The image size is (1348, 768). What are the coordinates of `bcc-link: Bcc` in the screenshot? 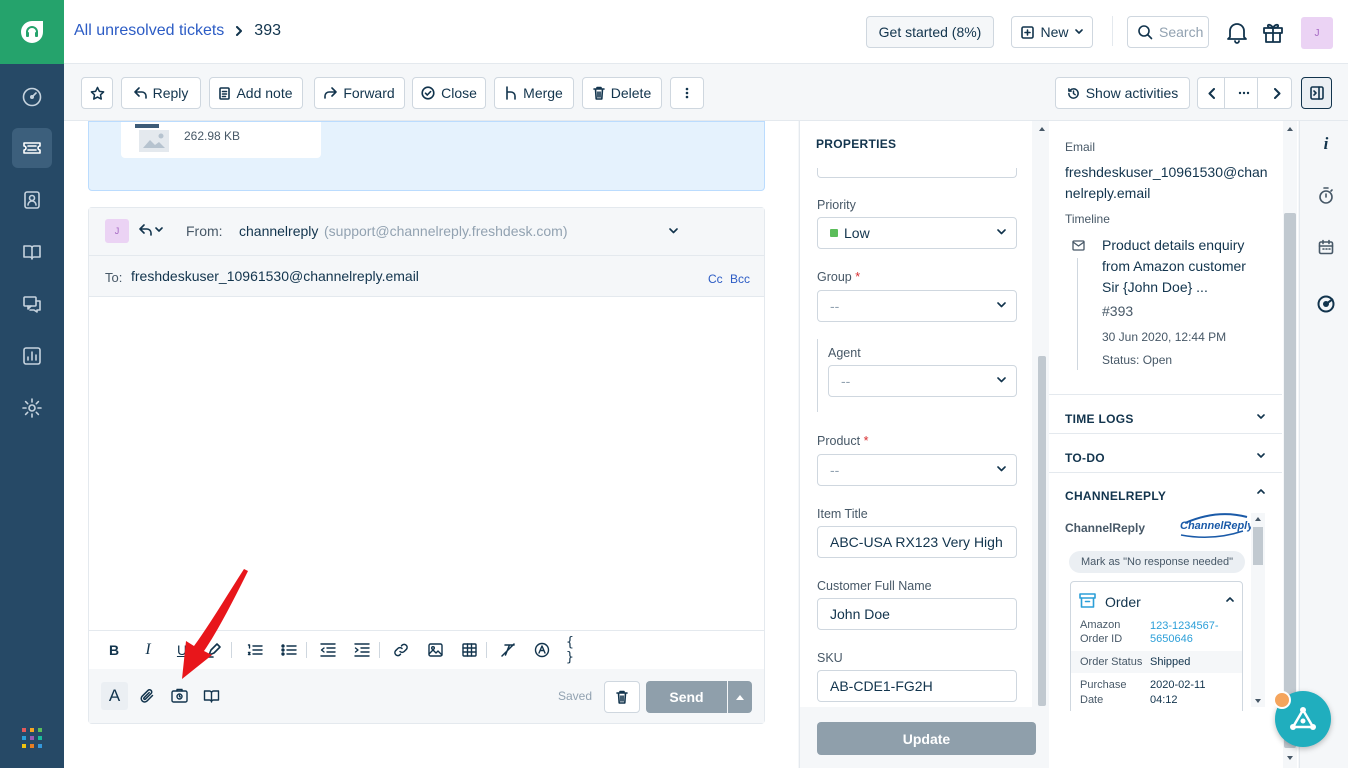 It's located at (740, 279).